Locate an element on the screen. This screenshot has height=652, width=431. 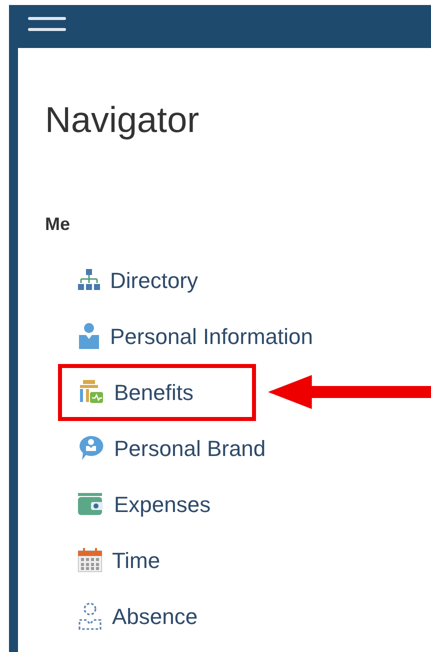
benefits-icon is located at coordinates (91, 392).